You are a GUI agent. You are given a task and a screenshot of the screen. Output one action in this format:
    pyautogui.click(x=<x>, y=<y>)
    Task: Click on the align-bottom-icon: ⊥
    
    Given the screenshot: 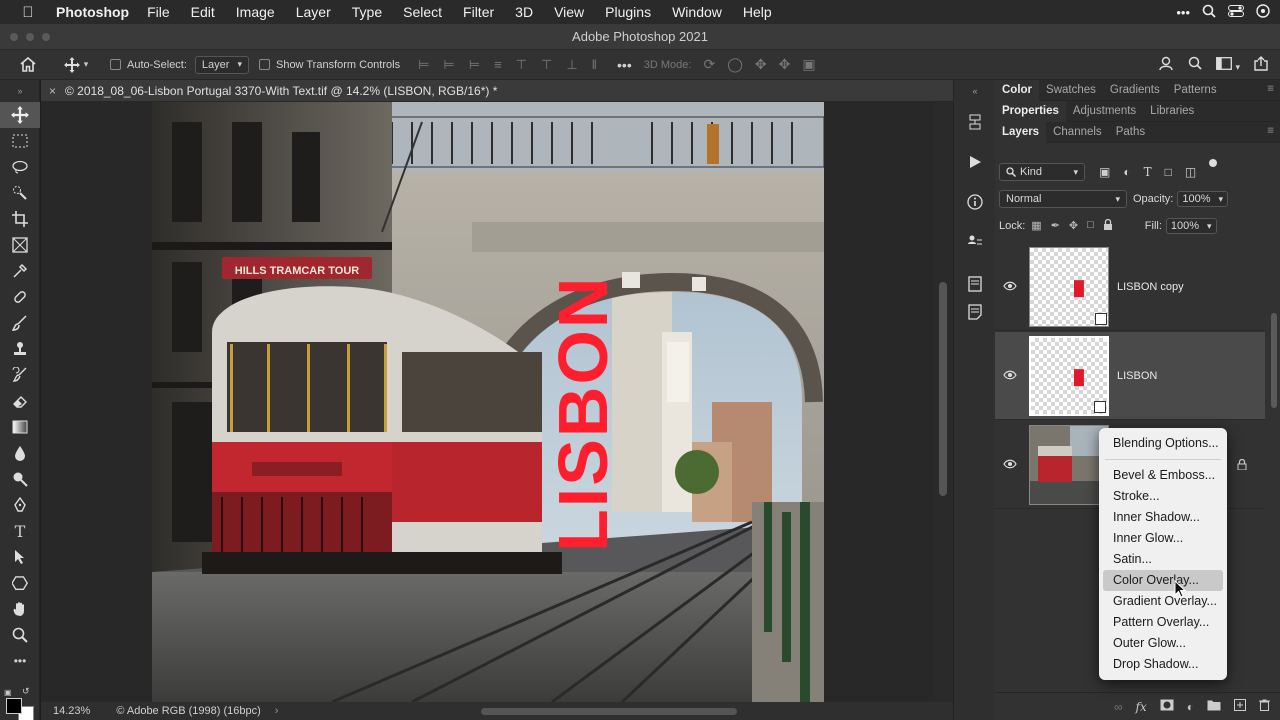 What is the action you would take?
    pyautogui.click(x=571, y=65)
    